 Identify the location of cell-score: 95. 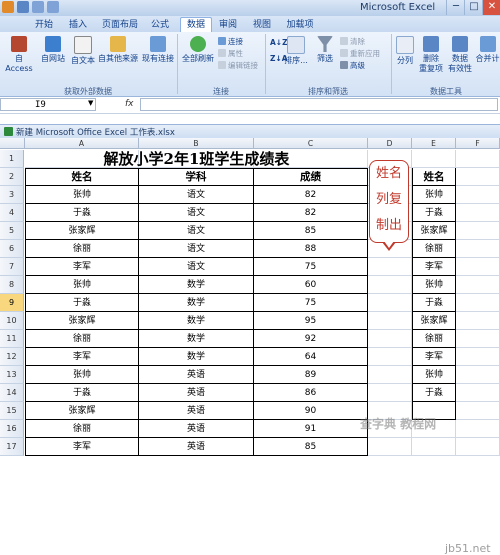
(311, 321).